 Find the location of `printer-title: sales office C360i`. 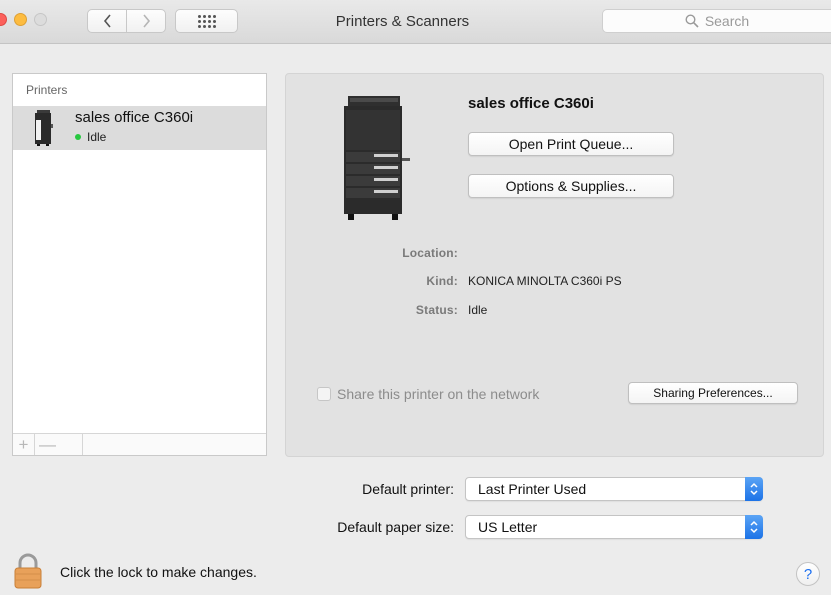

printer-title: sales office C360i is located at coordinates (531, 103).